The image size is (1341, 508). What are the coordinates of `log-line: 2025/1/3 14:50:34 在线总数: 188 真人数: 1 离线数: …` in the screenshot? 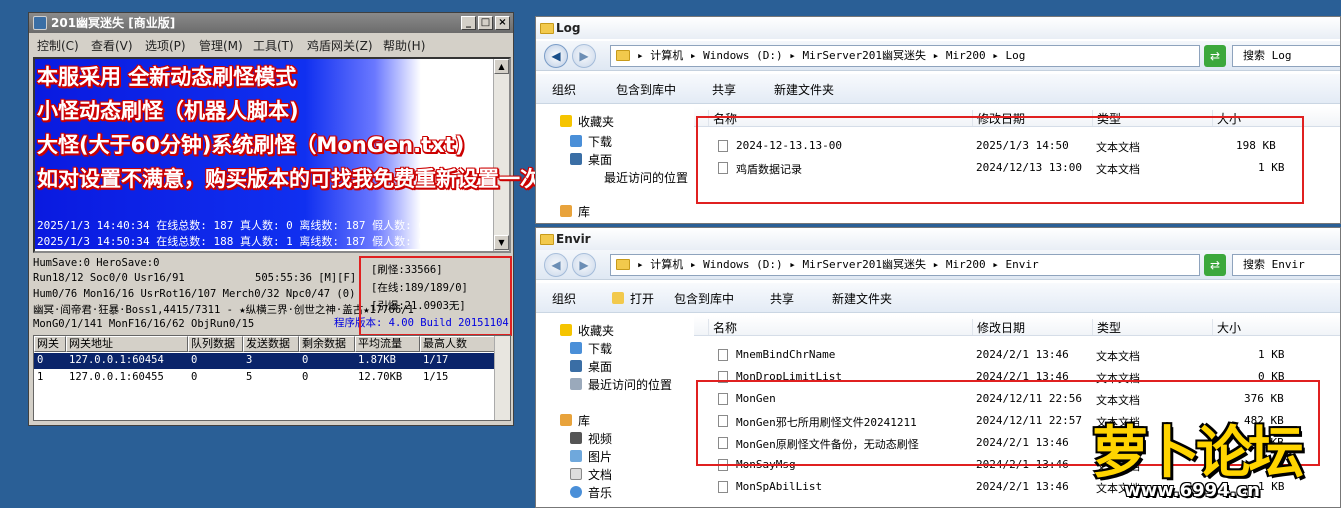 It's located at (231, 241).